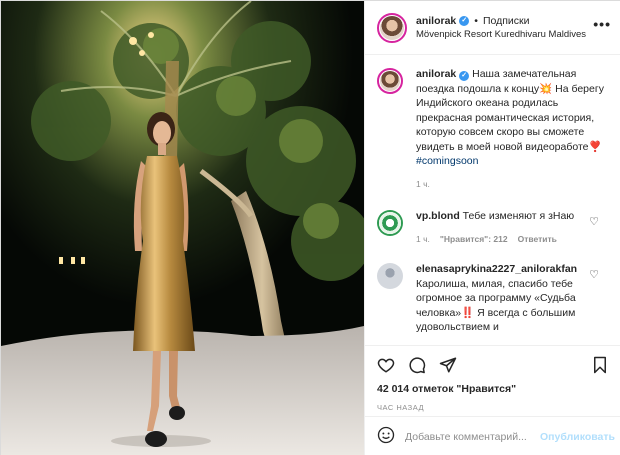 This screenshot has height=455, width=620. Describe the element at coordinates (417, 365) in the screenshot. I see `comment-icon` at that location.